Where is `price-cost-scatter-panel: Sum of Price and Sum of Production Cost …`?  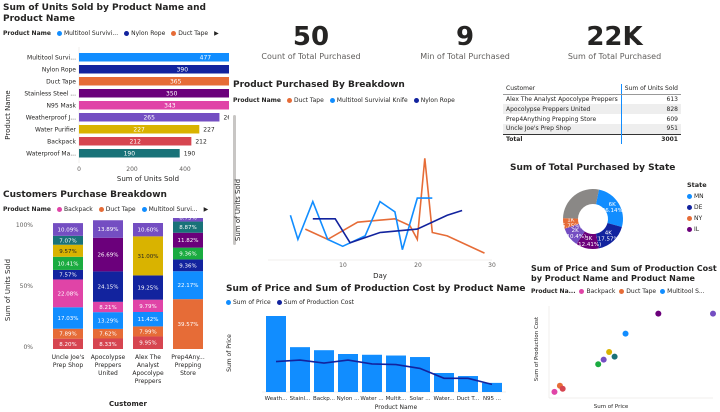 price-cost-scatter-panel: Sum of Price and Sum of Production Cost … is located at coordinates (625, 337).